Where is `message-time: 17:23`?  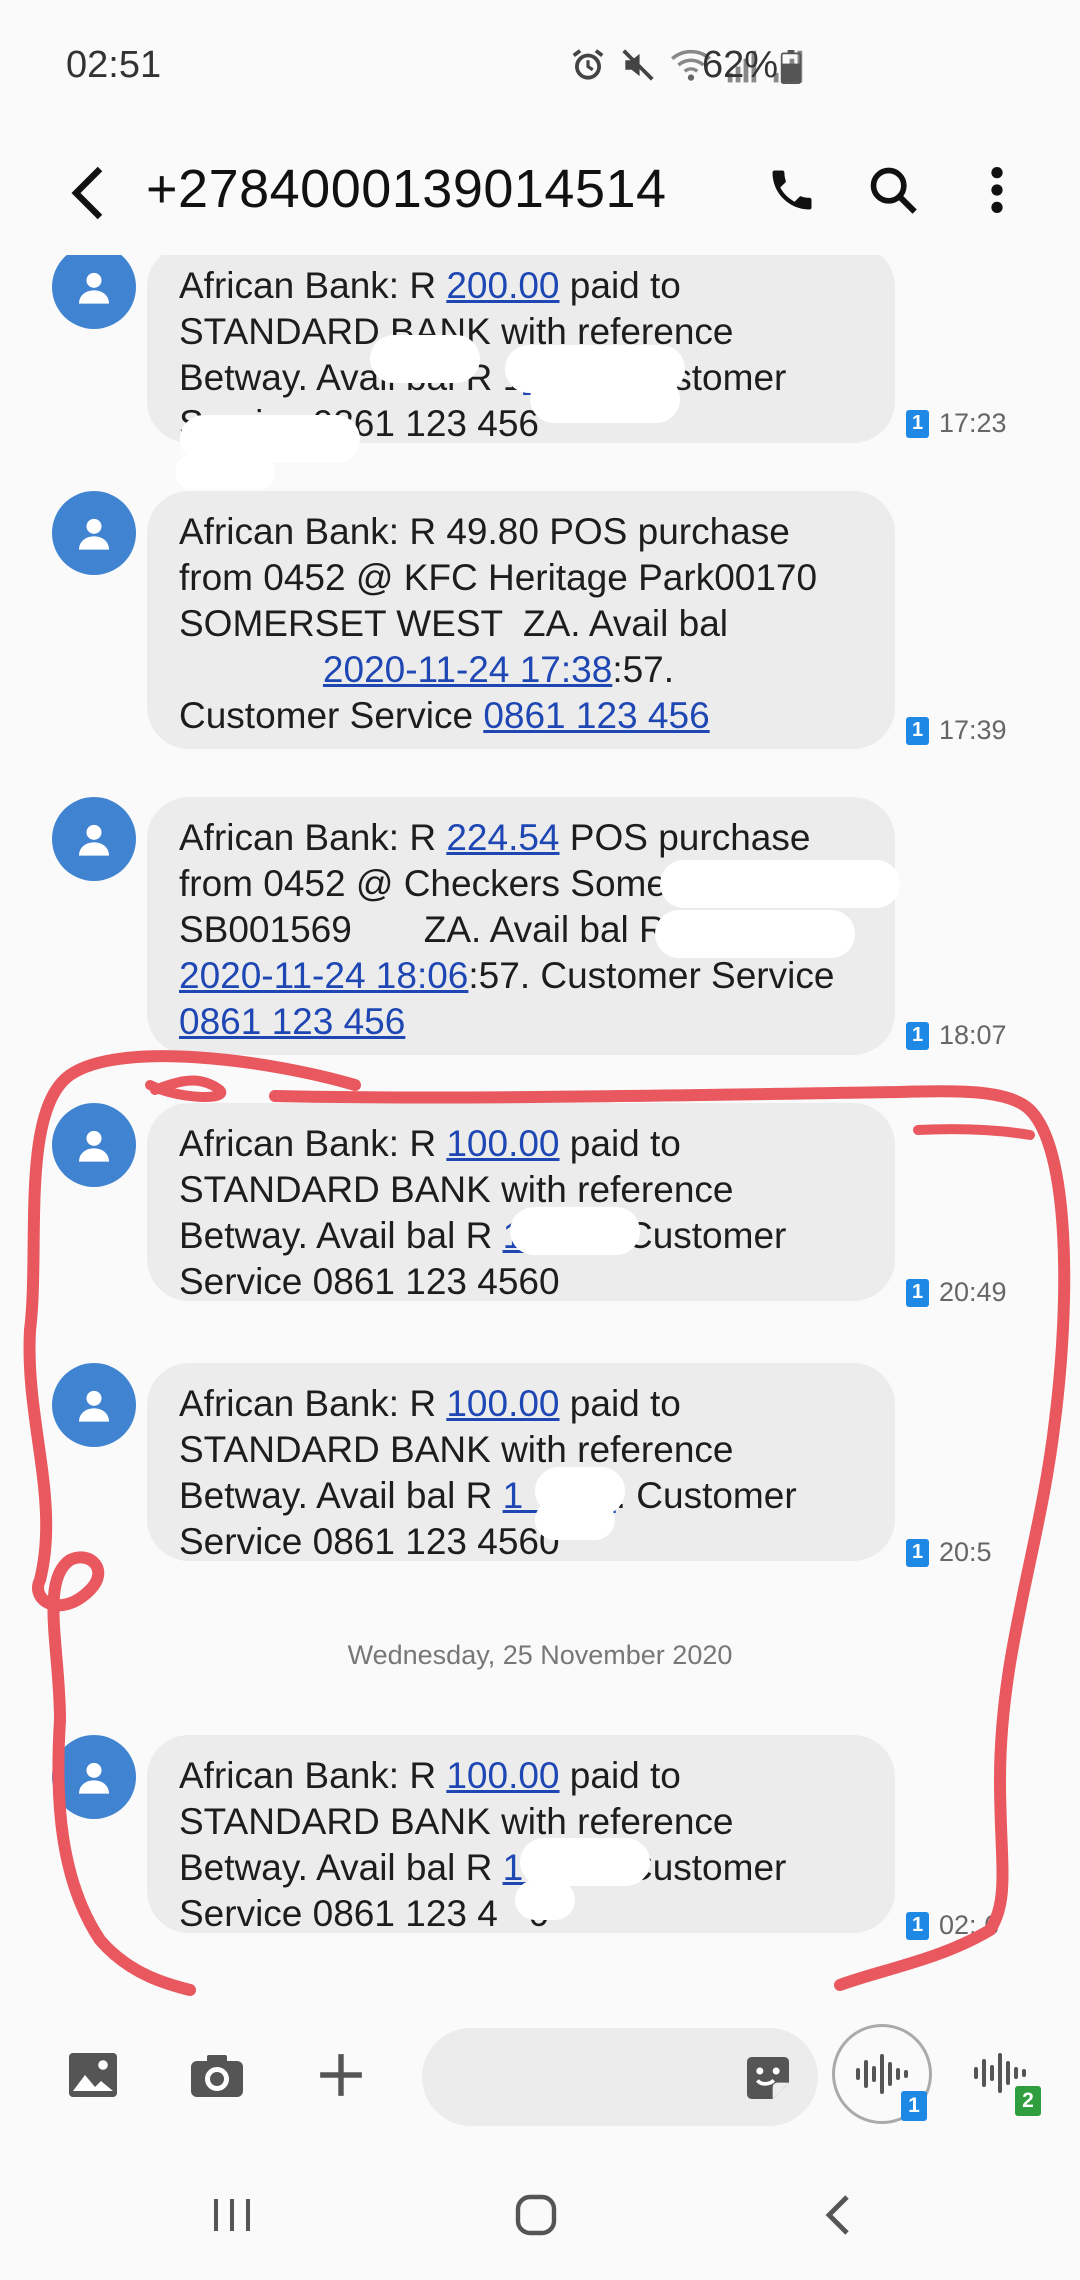
message-time: 17:23 is located at coordinates (973, 423).